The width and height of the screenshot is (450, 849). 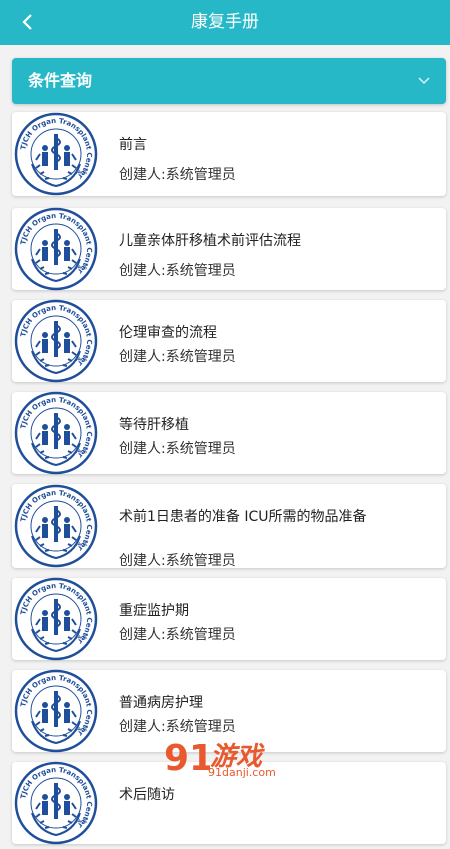 What do you see at coordinates (147, 795) in the screenshot?
I see `card-title: 术后随访` at bounding box center [147, 795].